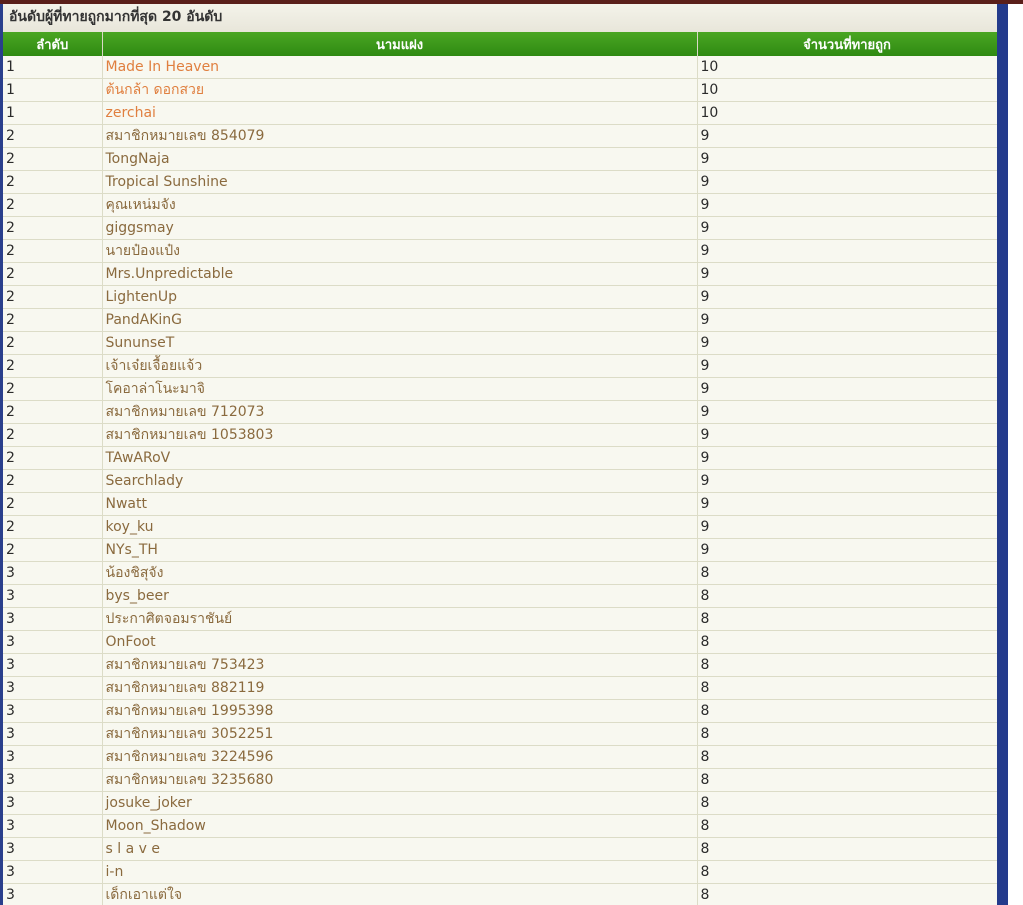 The width and height of the screenshot is (1023, 905). What do you see at coordinates (400, 872) in the screenshot?
I see `member-name-link: i-n` at bounding box center [400, 872].